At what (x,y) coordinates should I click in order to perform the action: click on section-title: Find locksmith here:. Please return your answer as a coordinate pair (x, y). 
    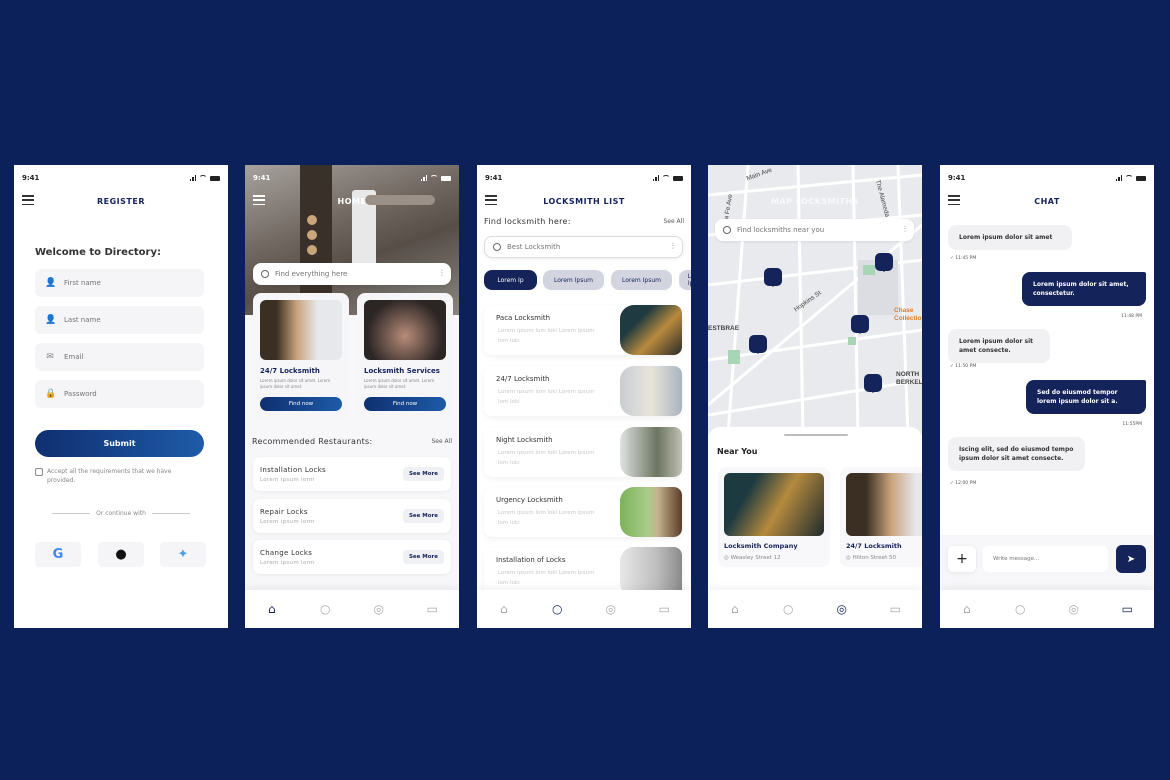
    Looking at the image, I should click on (527, 221).